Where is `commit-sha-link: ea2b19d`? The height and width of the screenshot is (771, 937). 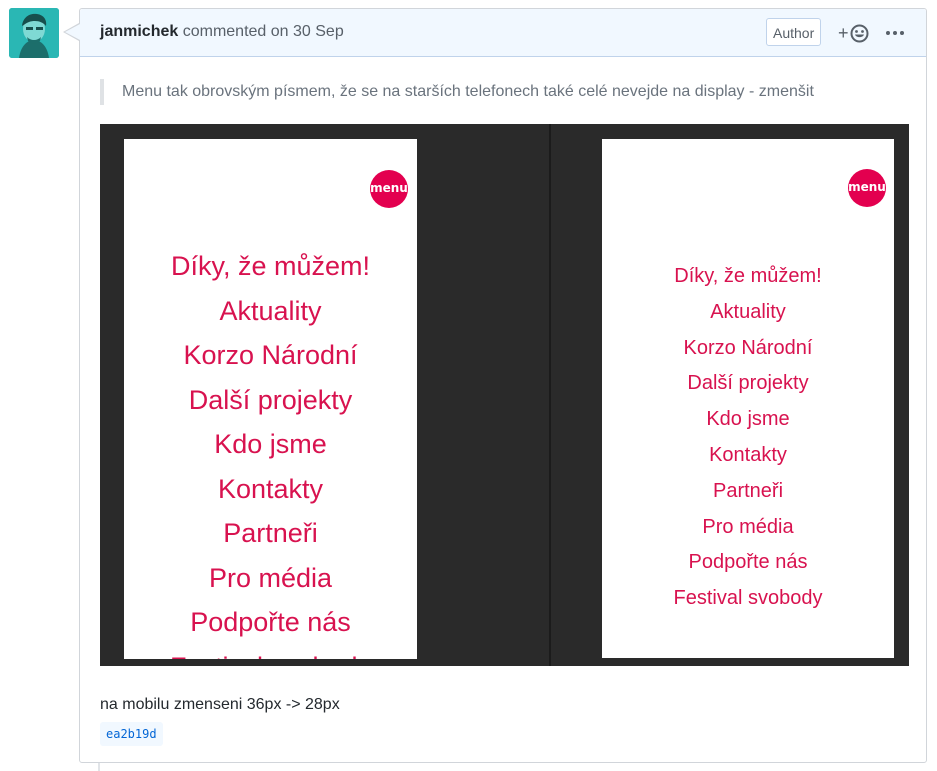
commit-sha-link: ea2b19d is located at coordinates (131, 734).